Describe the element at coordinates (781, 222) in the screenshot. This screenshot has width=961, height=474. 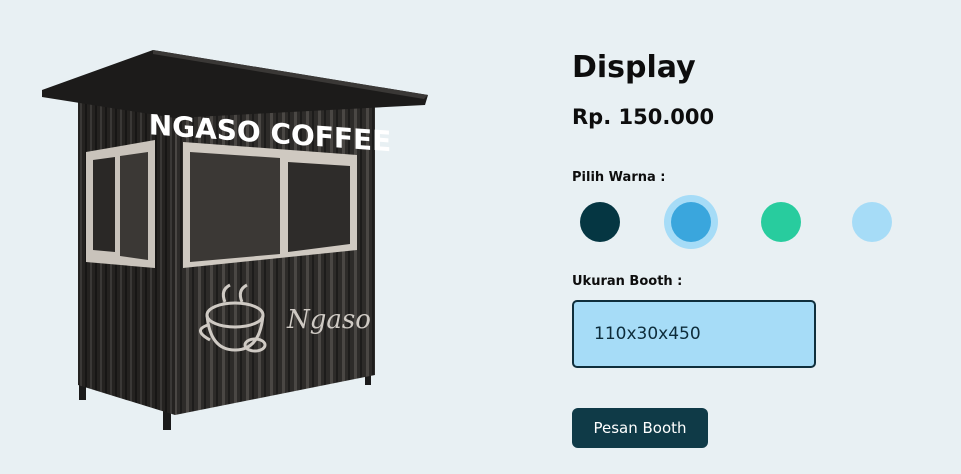
I see `color-swatch-green` at that location.